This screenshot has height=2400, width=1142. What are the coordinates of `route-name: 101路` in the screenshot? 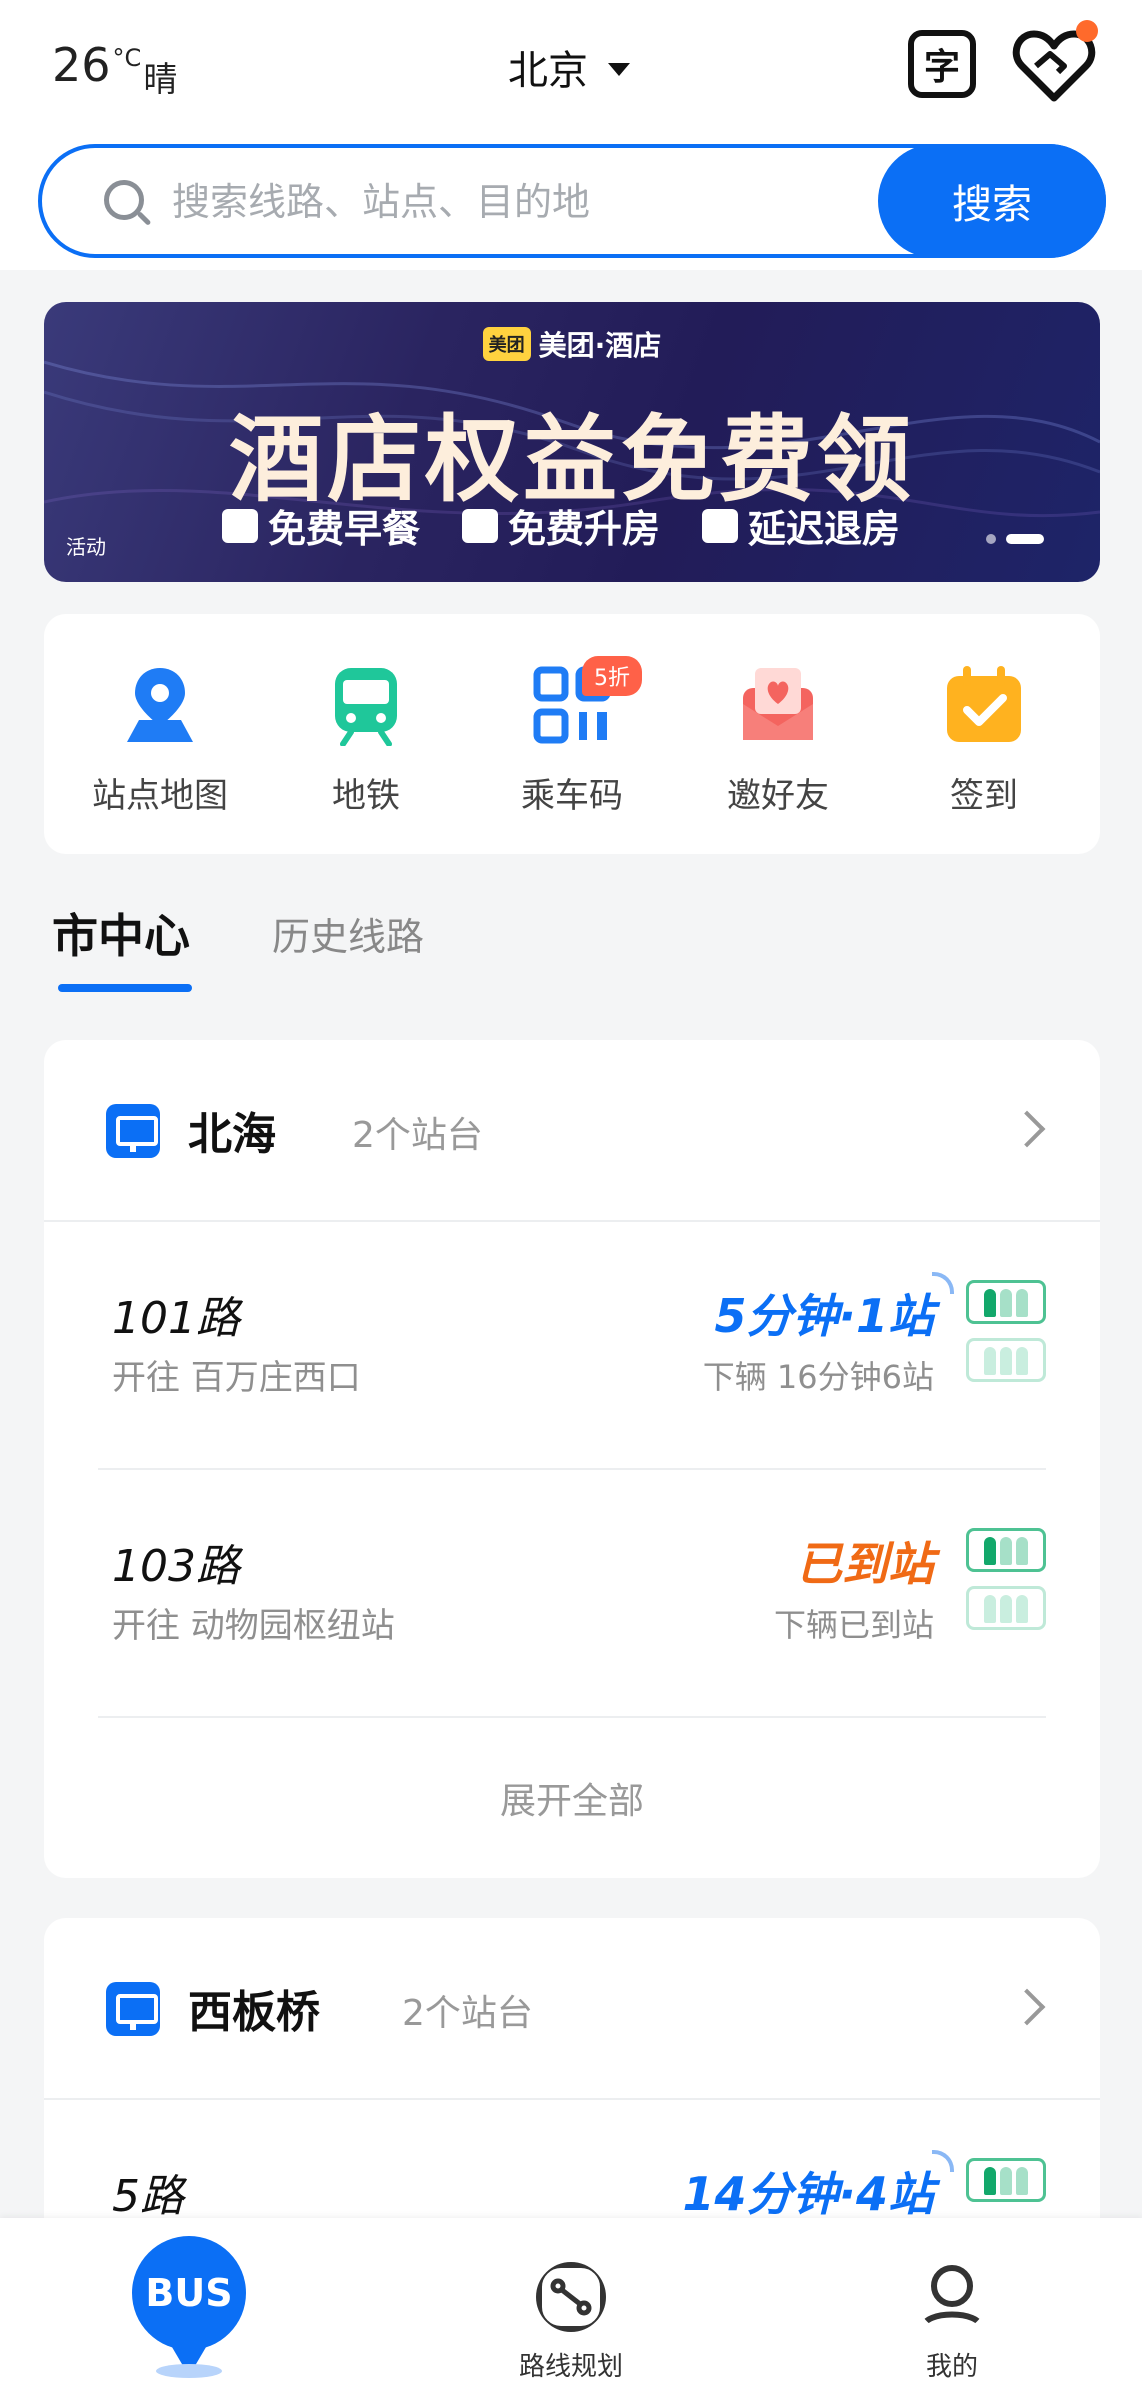 It's located at (176, 1318).